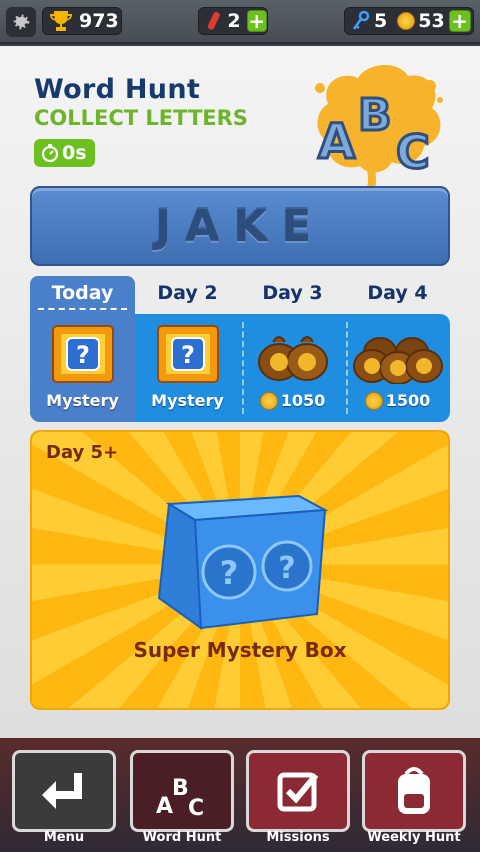  What do you see at coordinates (361, 20) in the screenshot?
I see `key-icon` at bounding box center [361, 20].